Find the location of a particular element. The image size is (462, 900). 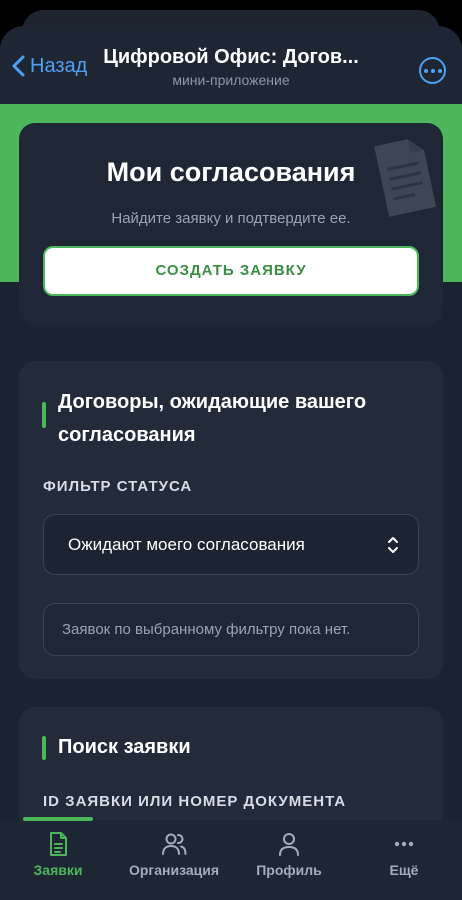

status-filter-select: Ожидают моего согласования is located at coordinates (231, 544).